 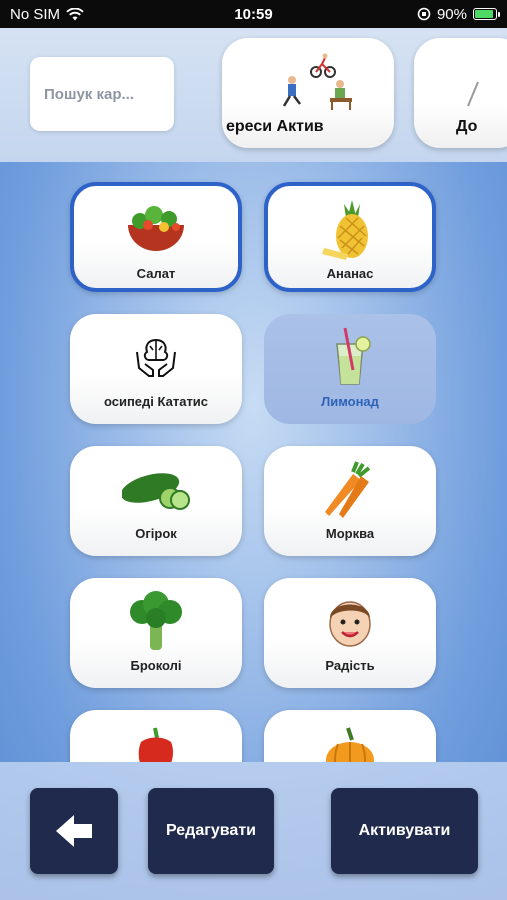 I want to click on card-label: Огірок, so click(x=156, y=533).